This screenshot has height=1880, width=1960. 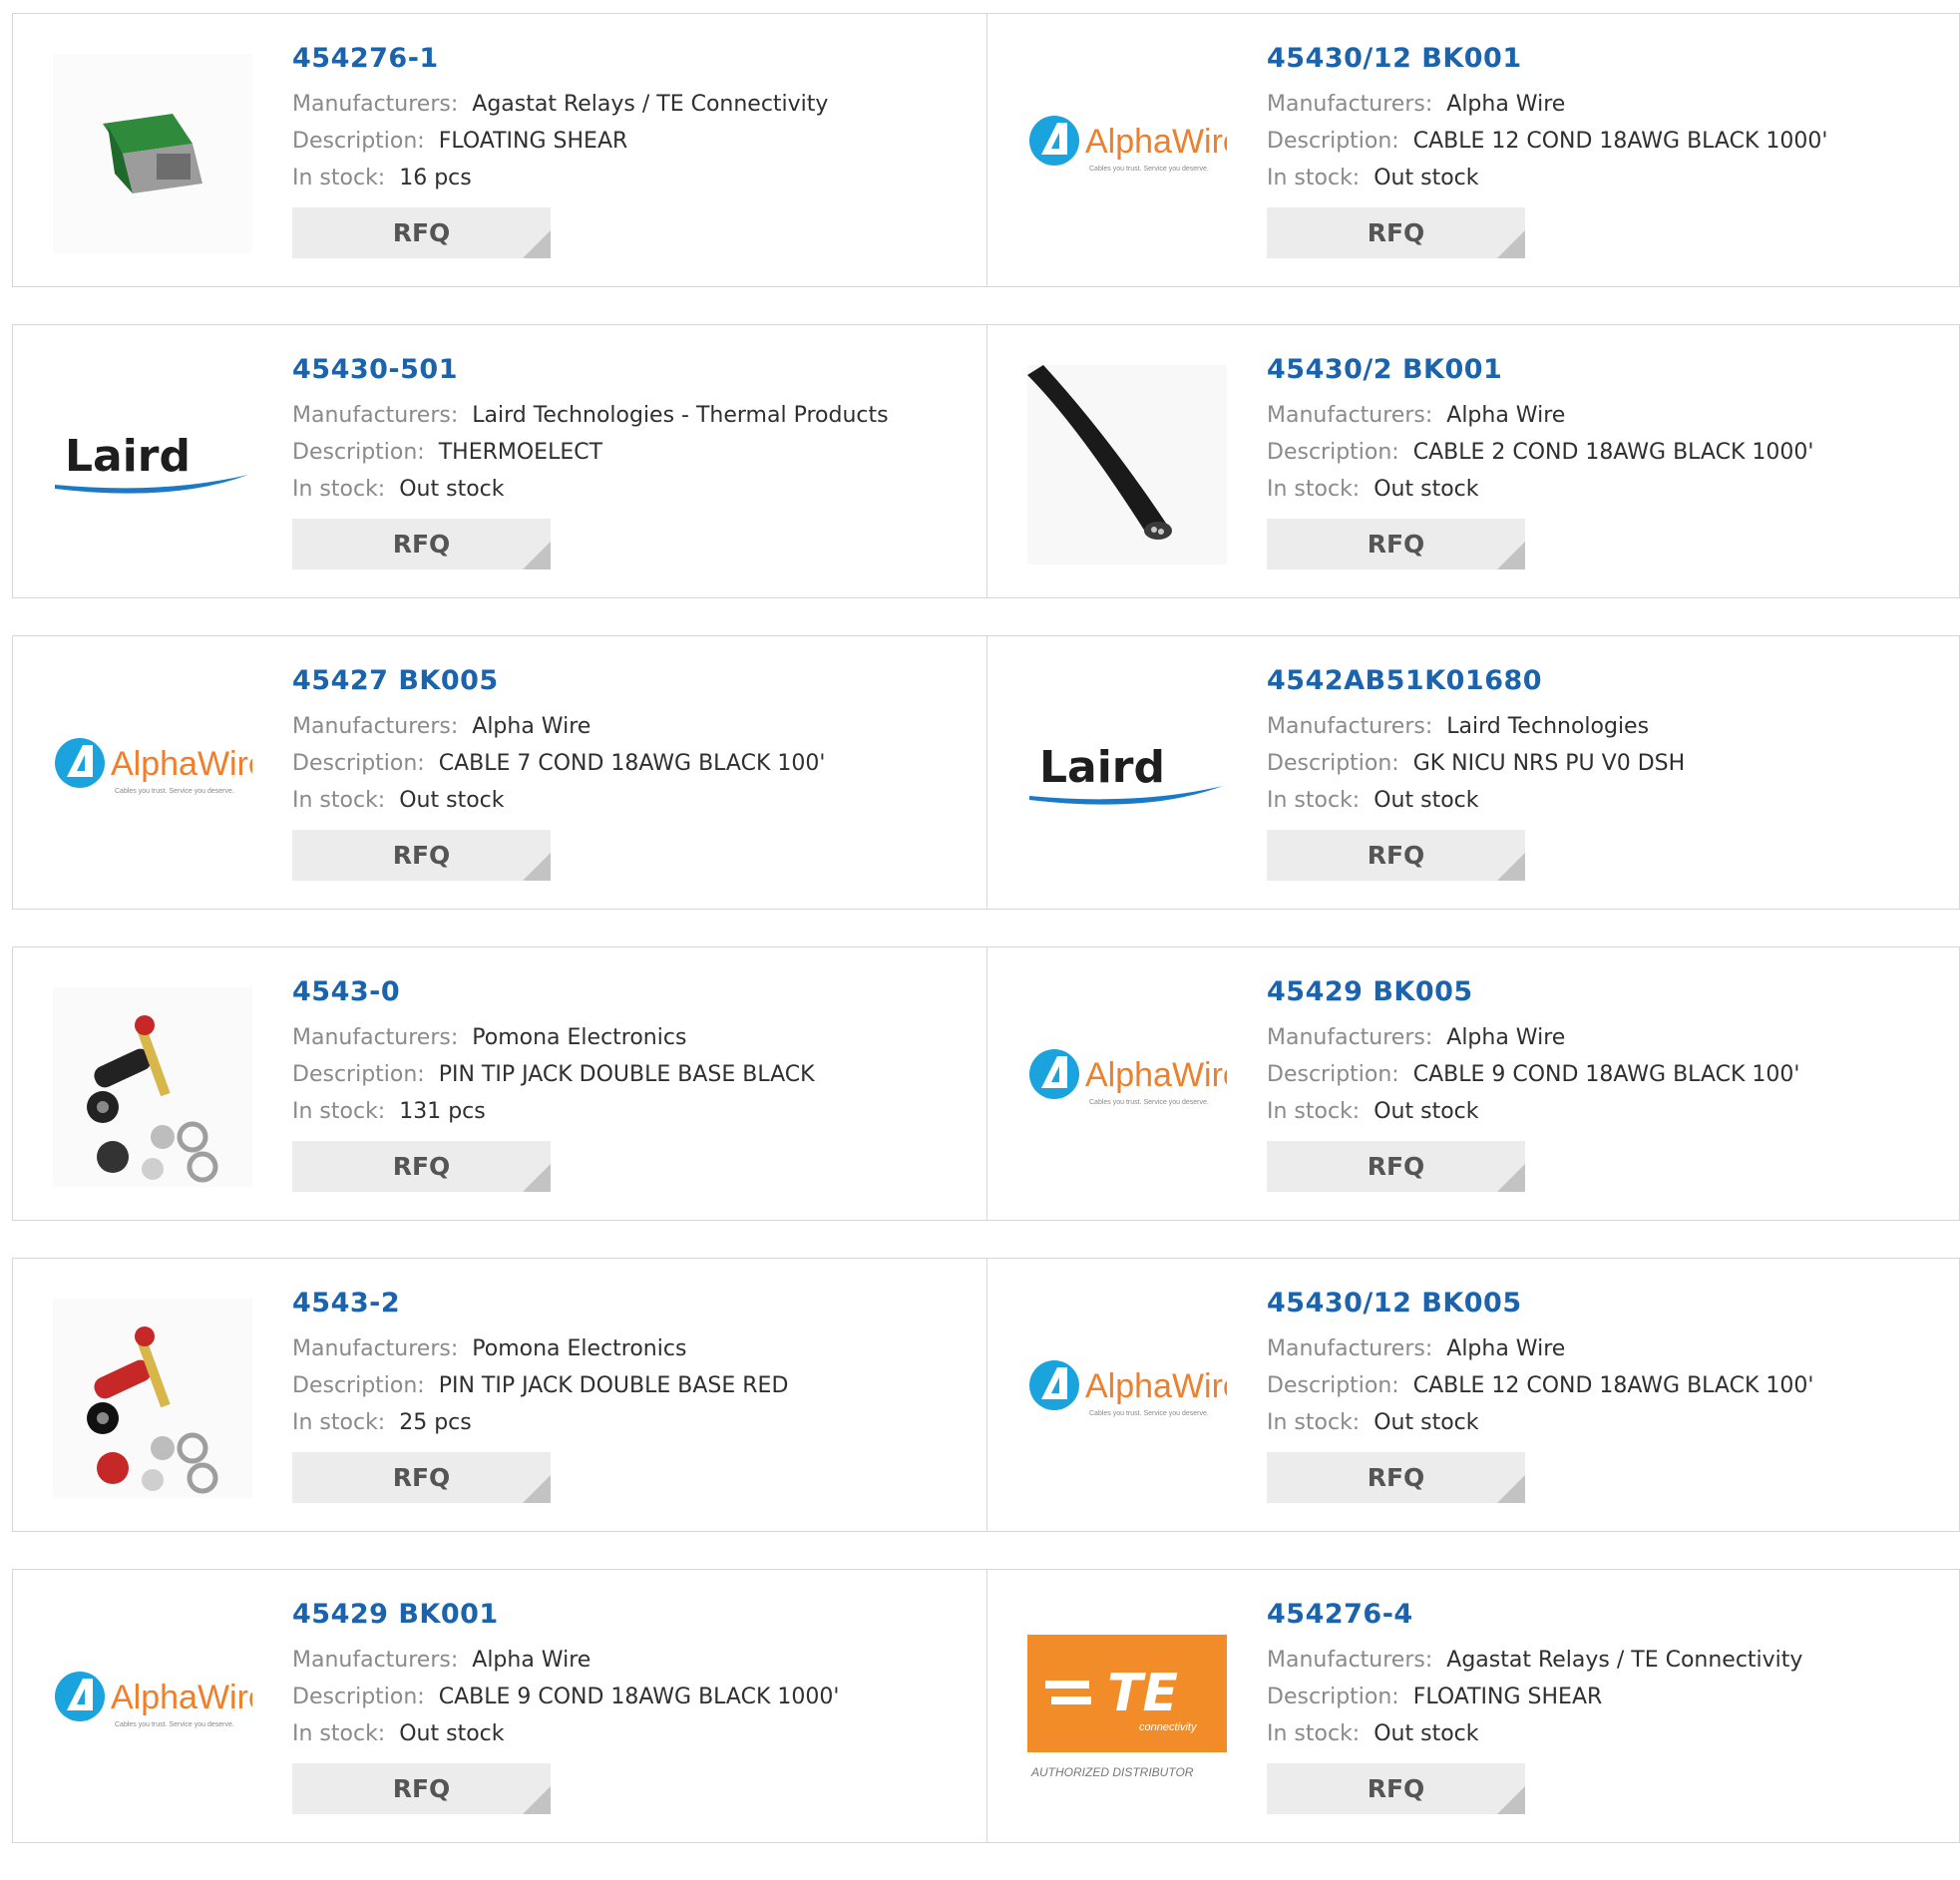 I want to click on part-number-link: 45430-501, so click(x=635, y=370).